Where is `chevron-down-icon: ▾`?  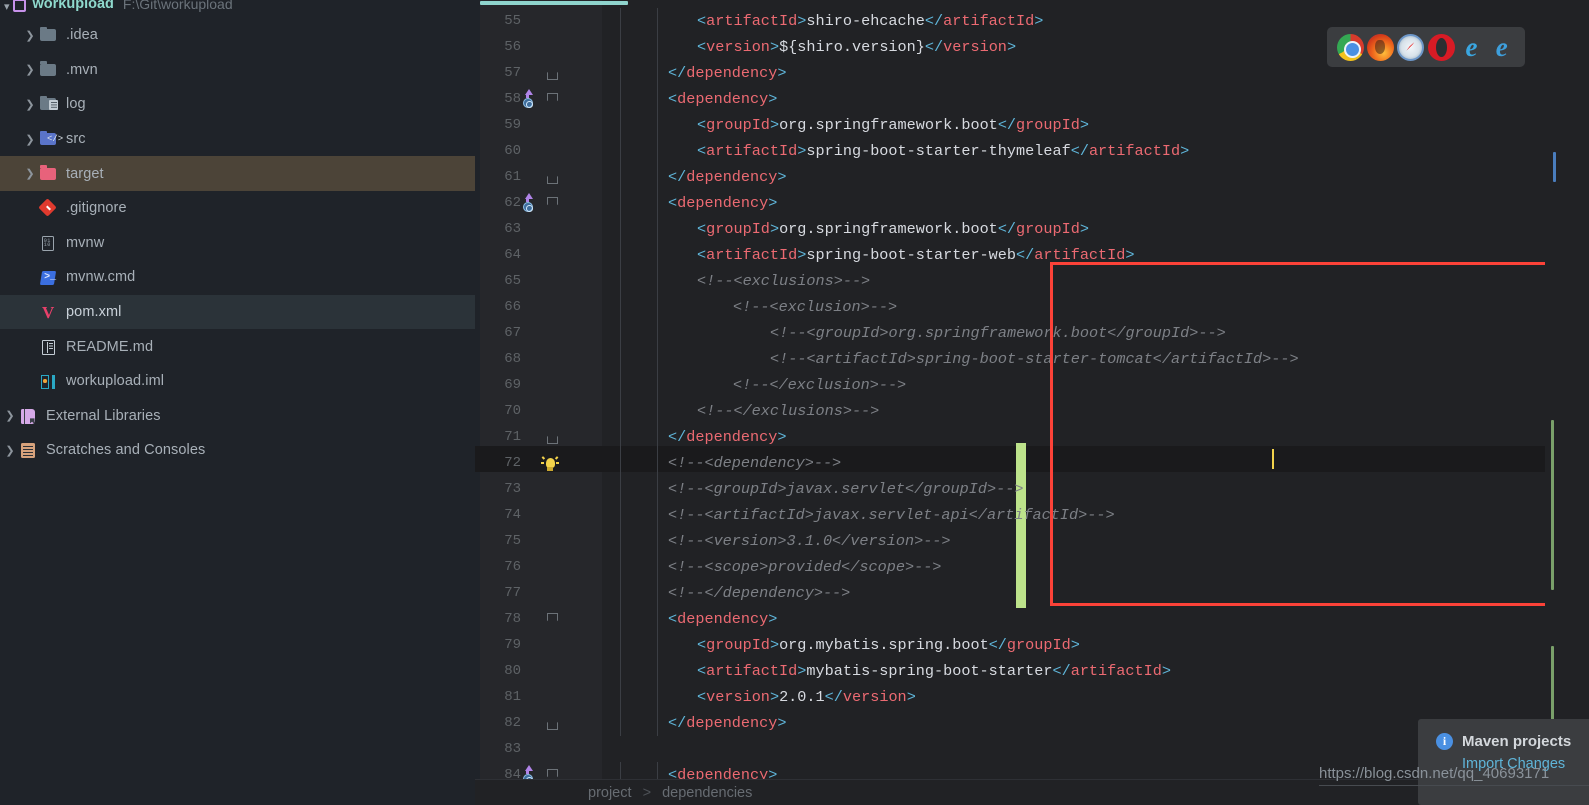
chevron-down-icon: ▾ is located at coordinates (7, 6).